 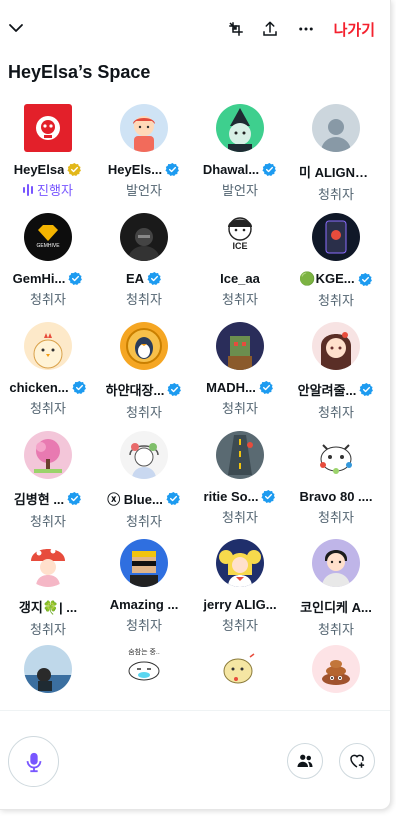 I want to click on participant-role-label: 진행자, so click(x=55, y=190).